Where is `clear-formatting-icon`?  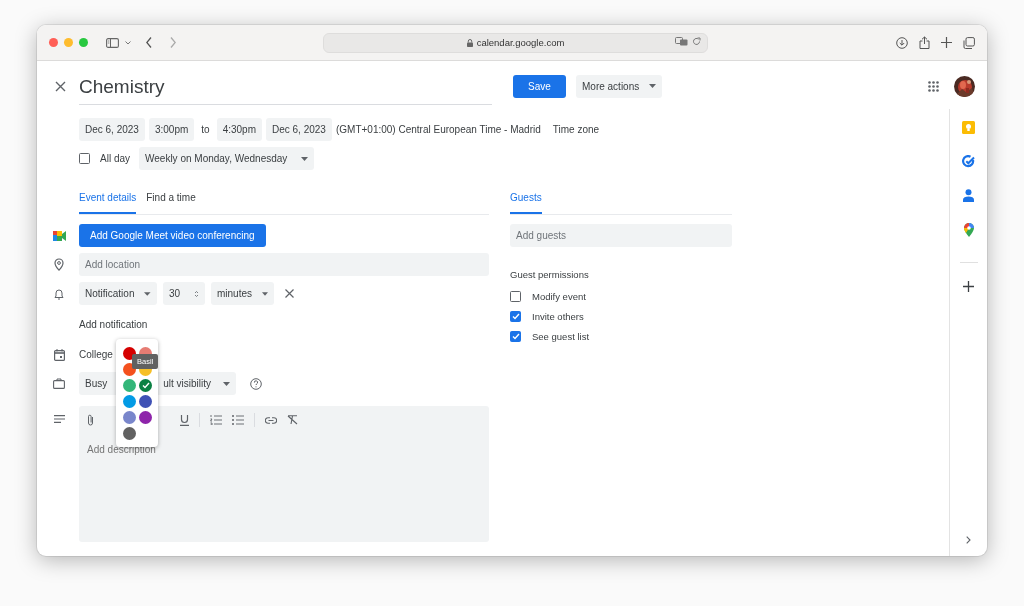
clear-formatting-icon is located at coordinates (292, 420).